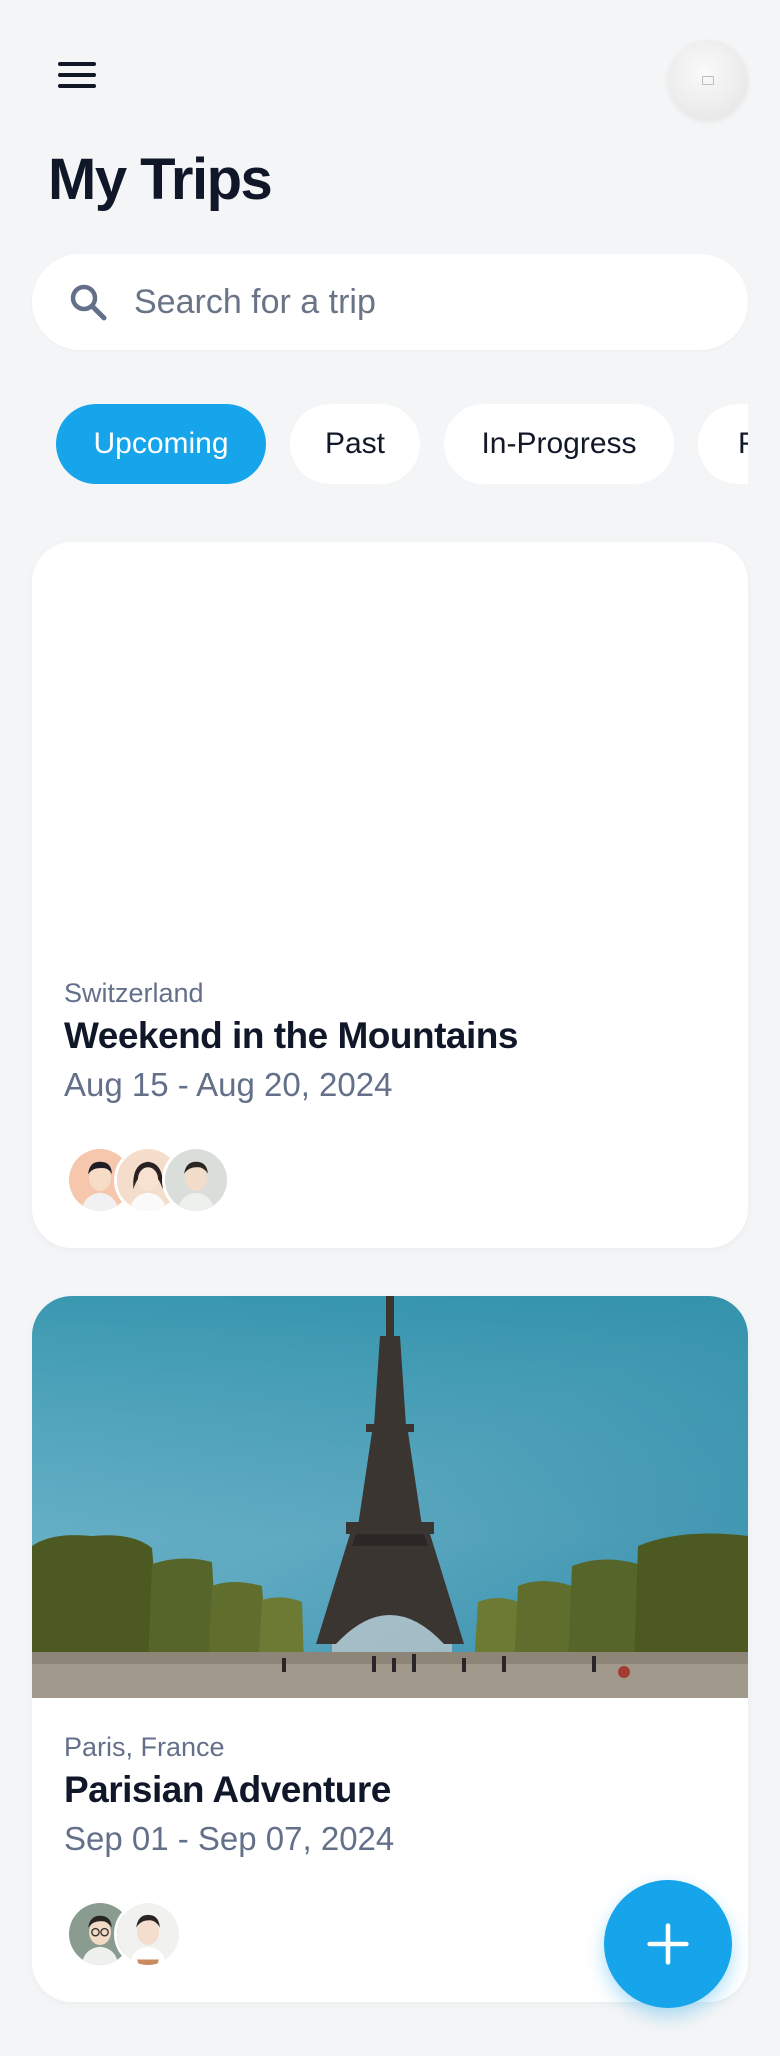 This screenshot has width=780, height=2056. What do you see at coordinates (229, 1838) in the screenshot?
I see `trip-dates: Sep 01 - Sep 07, 2024` at bounding box center [229, 1838].